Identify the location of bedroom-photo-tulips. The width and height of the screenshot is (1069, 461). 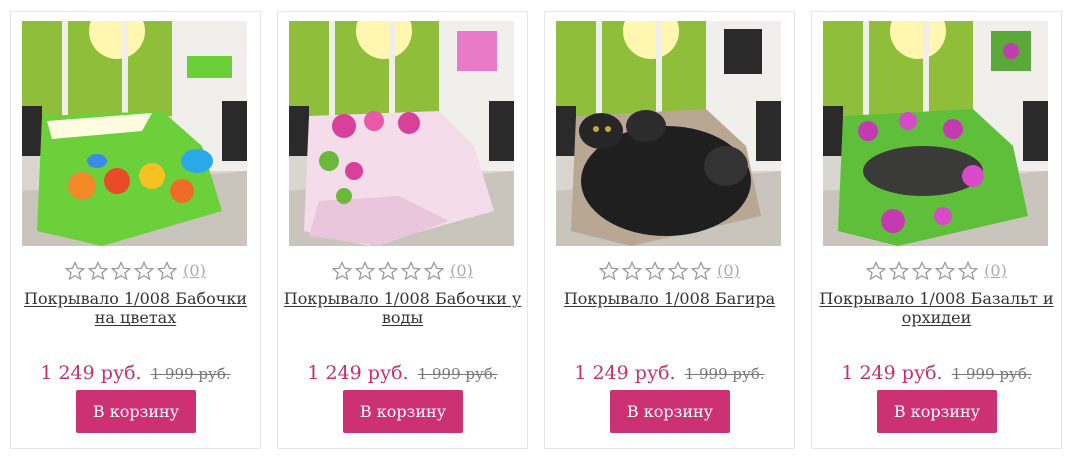
(134, 133).